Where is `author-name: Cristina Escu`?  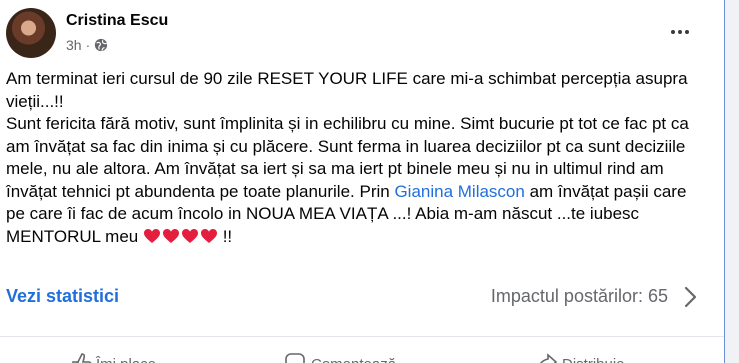 author-name: Cristina Escu is located at coordinates (117, 21).